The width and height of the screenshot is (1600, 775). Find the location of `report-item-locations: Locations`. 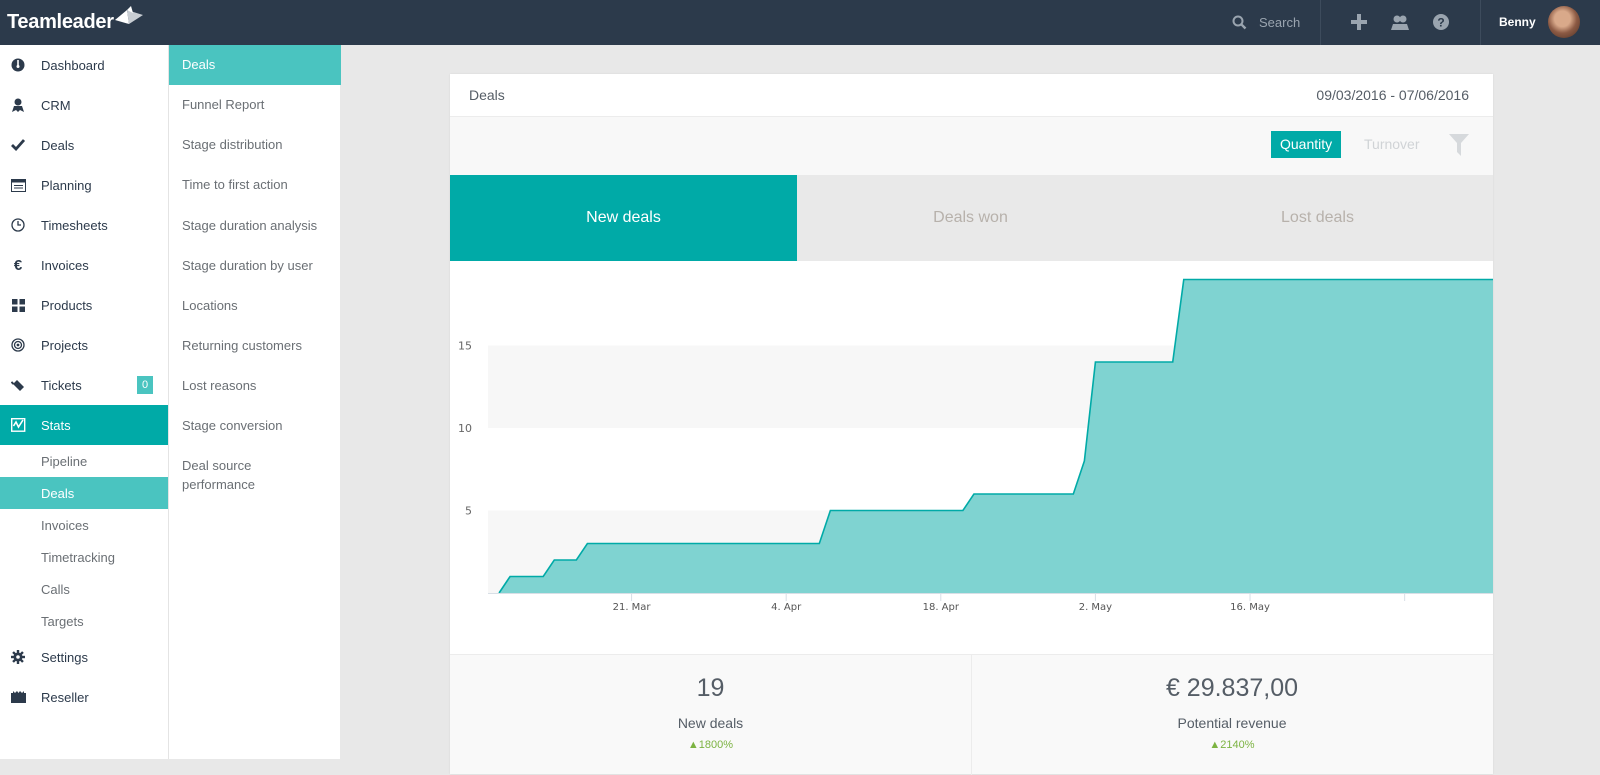

report-item-locations: Locations is located at coordinates (255, 305).